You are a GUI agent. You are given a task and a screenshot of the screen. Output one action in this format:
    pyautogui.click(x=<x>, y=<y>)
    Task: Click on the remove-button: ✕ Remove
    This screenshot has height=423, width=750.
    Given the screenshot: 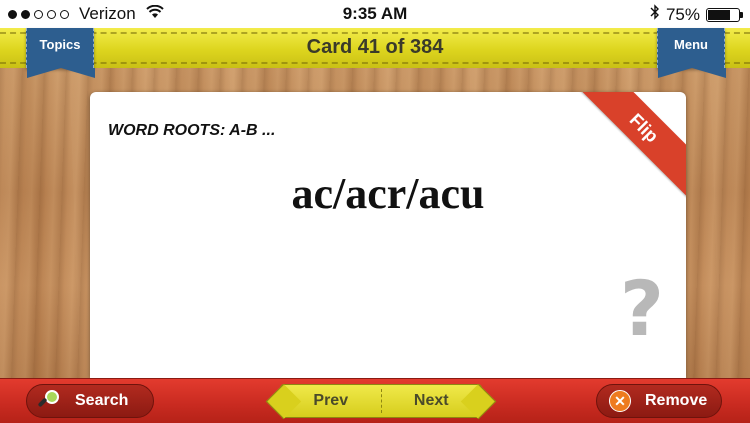 What is the action you would take?
    pyautogui.click(x=659, y=401)
    